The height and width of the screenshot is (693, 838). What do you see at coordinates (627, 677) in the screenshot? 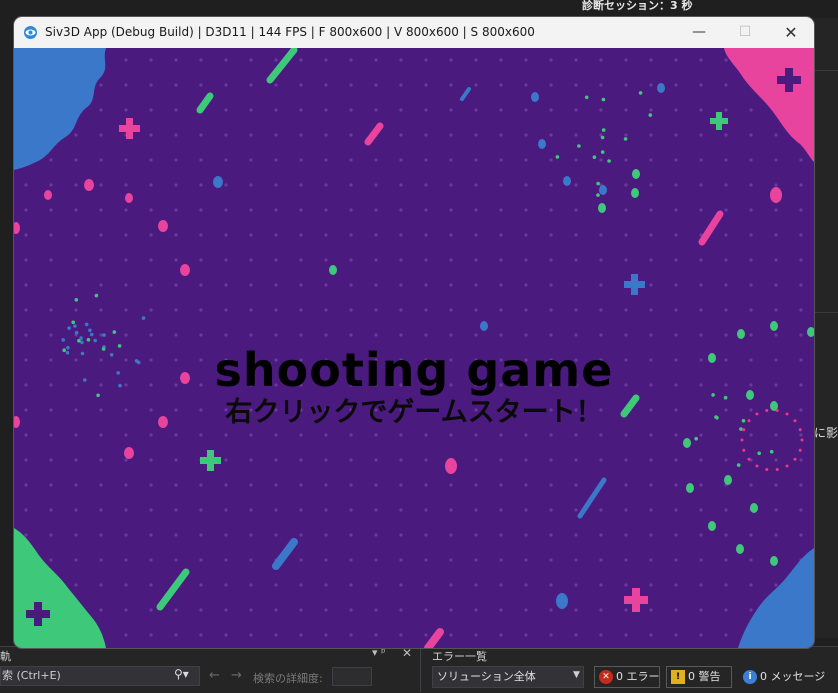
I see `errors-filter-button: ✕ 0 エラー` at bounding box center [627, 677].